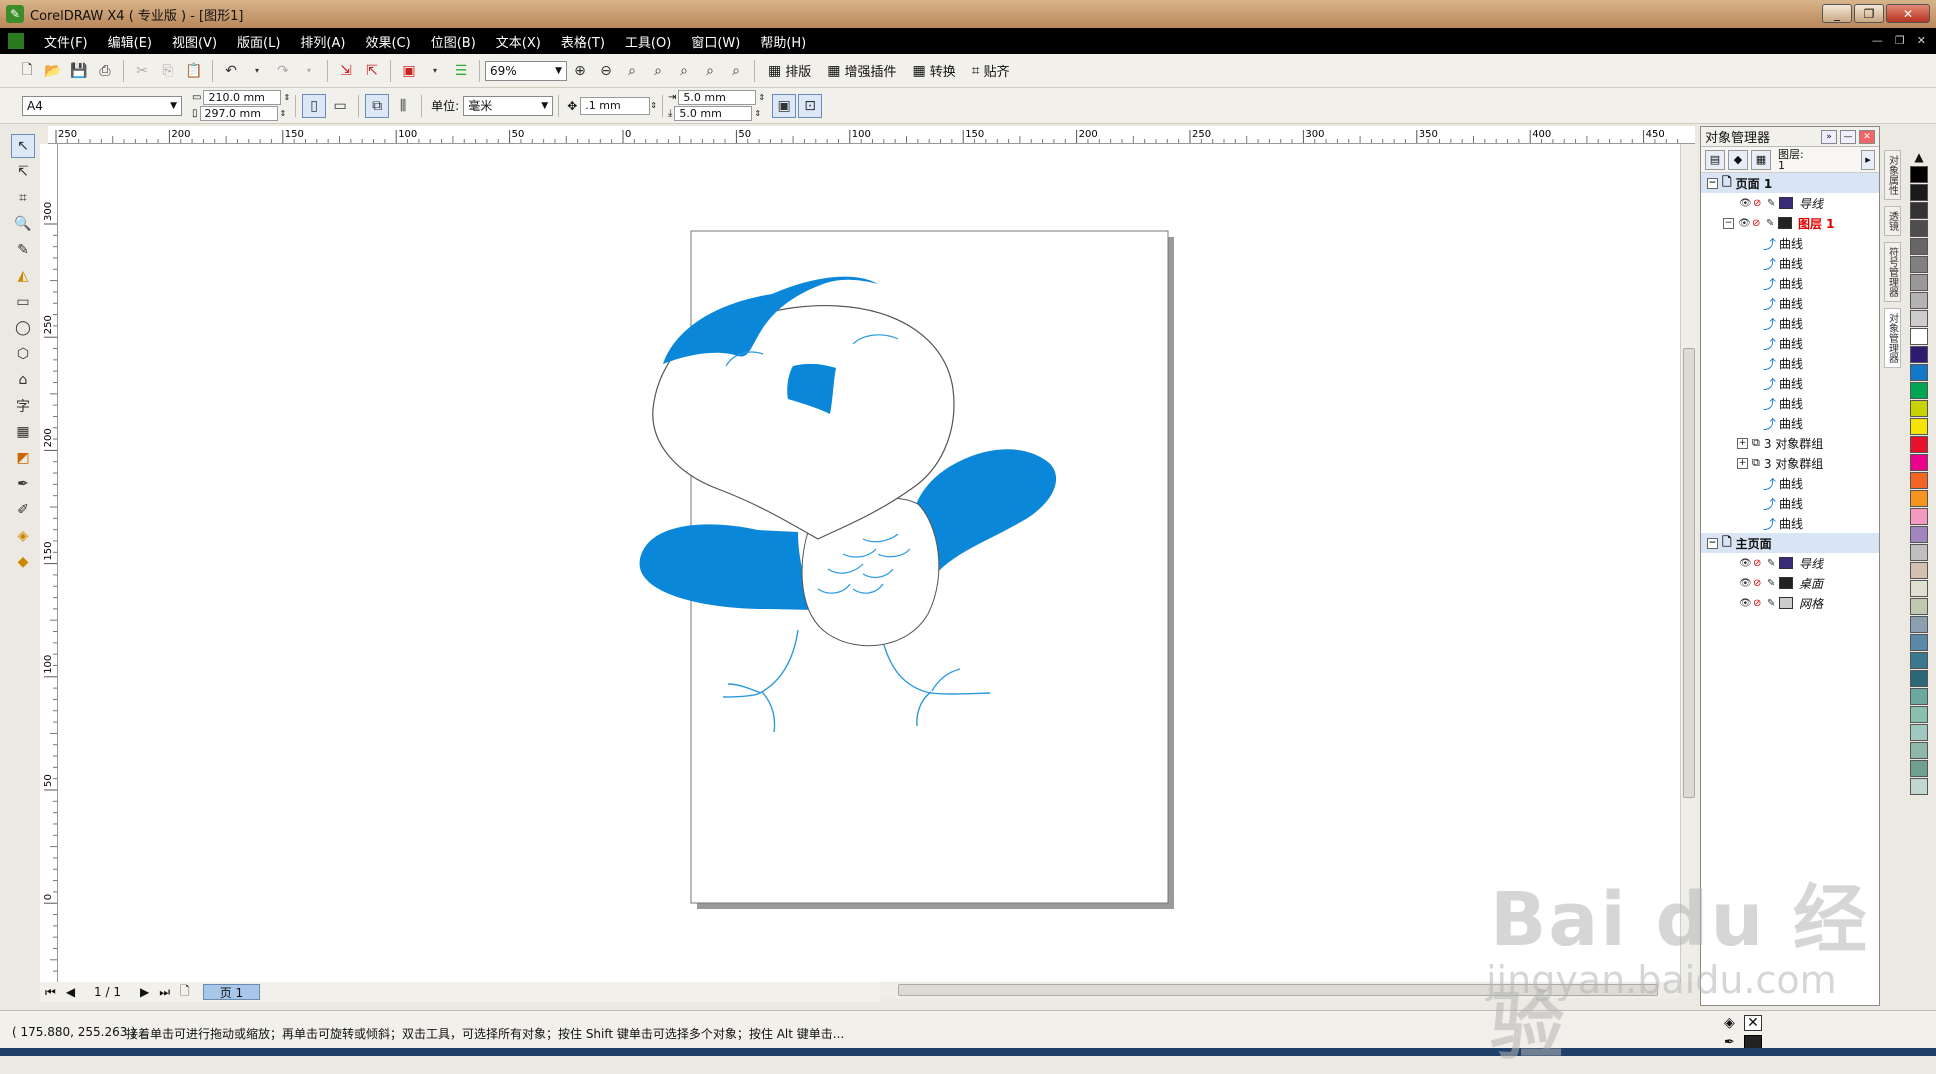  I want to click on page-width-spinner-icon: ⇕, so click(286, 97).